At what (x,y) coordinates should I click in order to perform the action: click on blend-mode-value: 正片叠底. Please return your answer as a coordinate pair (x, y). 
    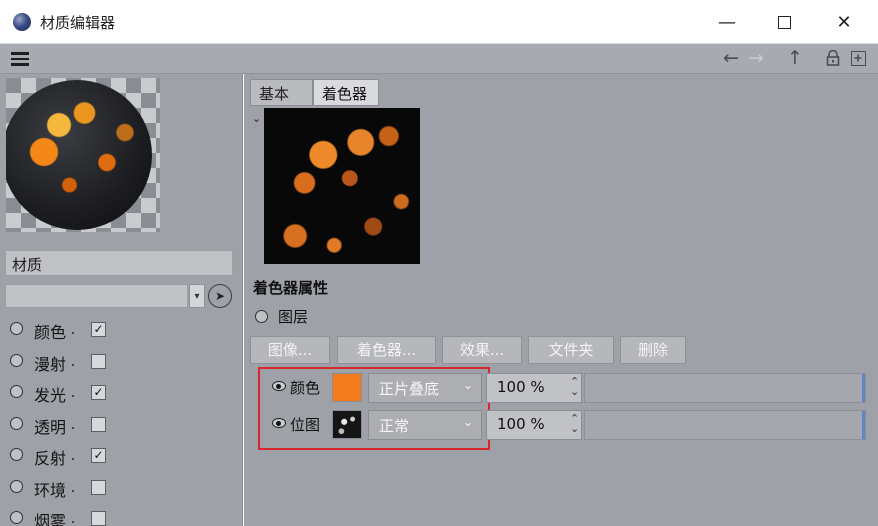
    Looking at the image, I should click on (409, 389).